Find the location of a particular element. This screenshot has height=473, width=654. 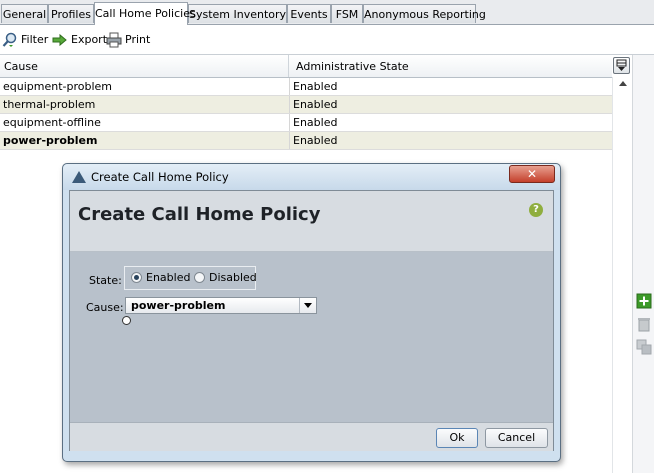

chevron-down-icon is located at coordinates (307, 305).